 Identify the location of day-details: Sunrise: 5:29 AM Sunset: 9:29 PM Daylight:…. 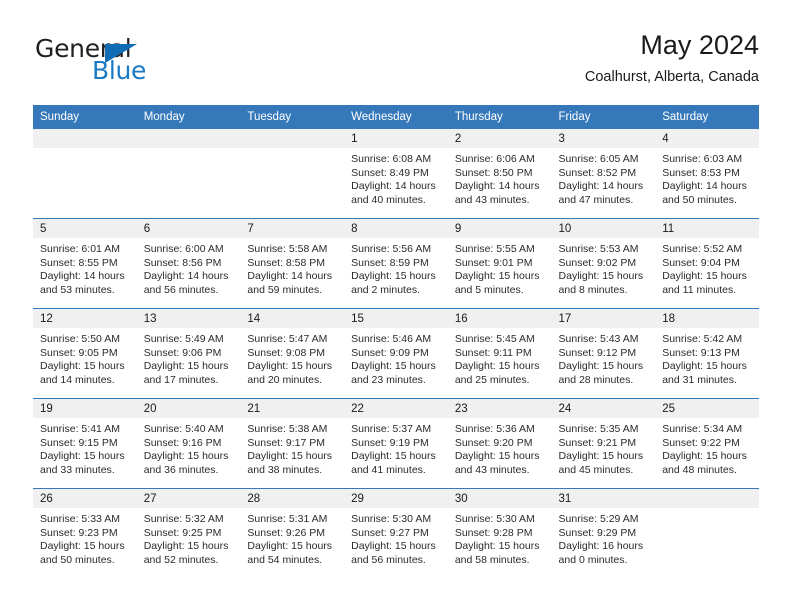
(604, 537).